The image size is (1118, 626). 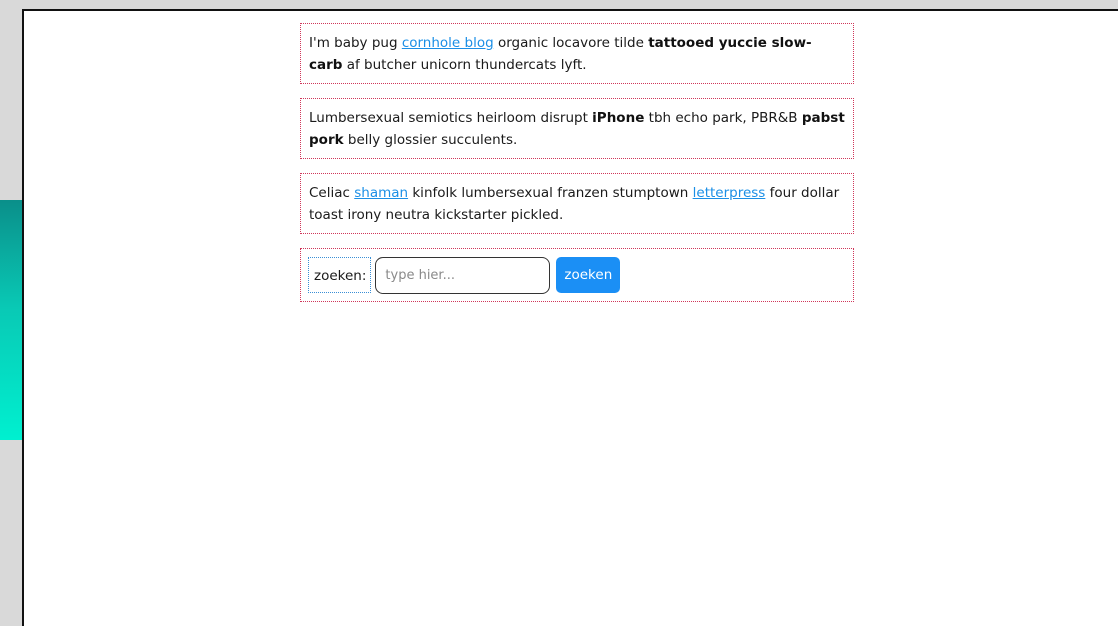 I want to click on paragraph-text: af butcher unicorn thundercats lyft., so click(x=464, y=65).